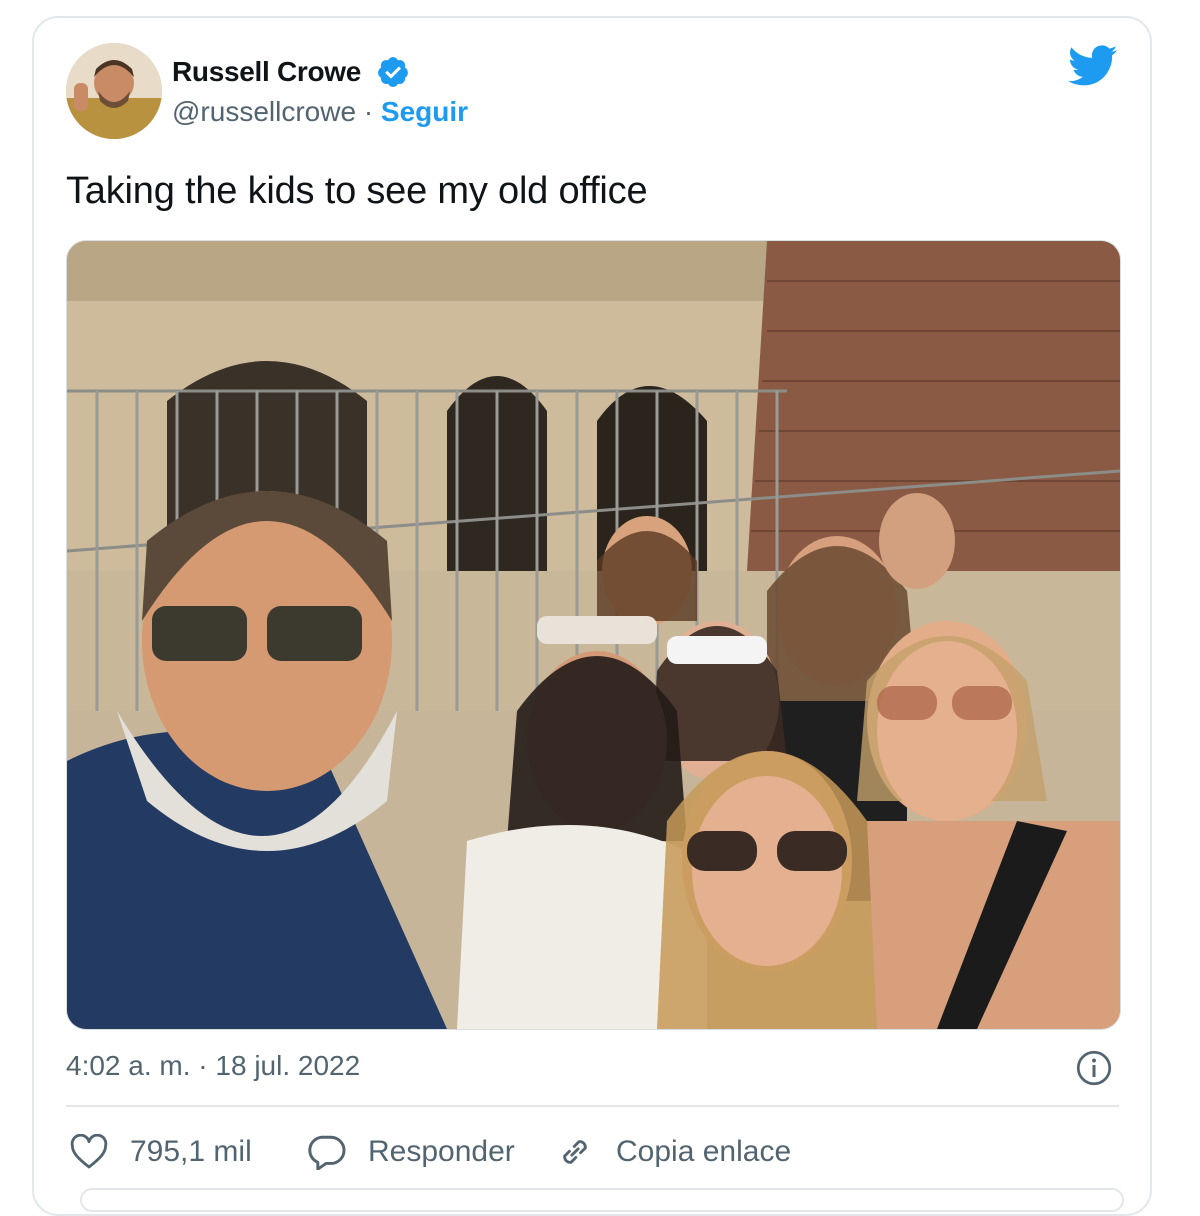 This screenshot has height=1216, width=1200. I want to click on twitter-bird-icon, so click(1093, 66).